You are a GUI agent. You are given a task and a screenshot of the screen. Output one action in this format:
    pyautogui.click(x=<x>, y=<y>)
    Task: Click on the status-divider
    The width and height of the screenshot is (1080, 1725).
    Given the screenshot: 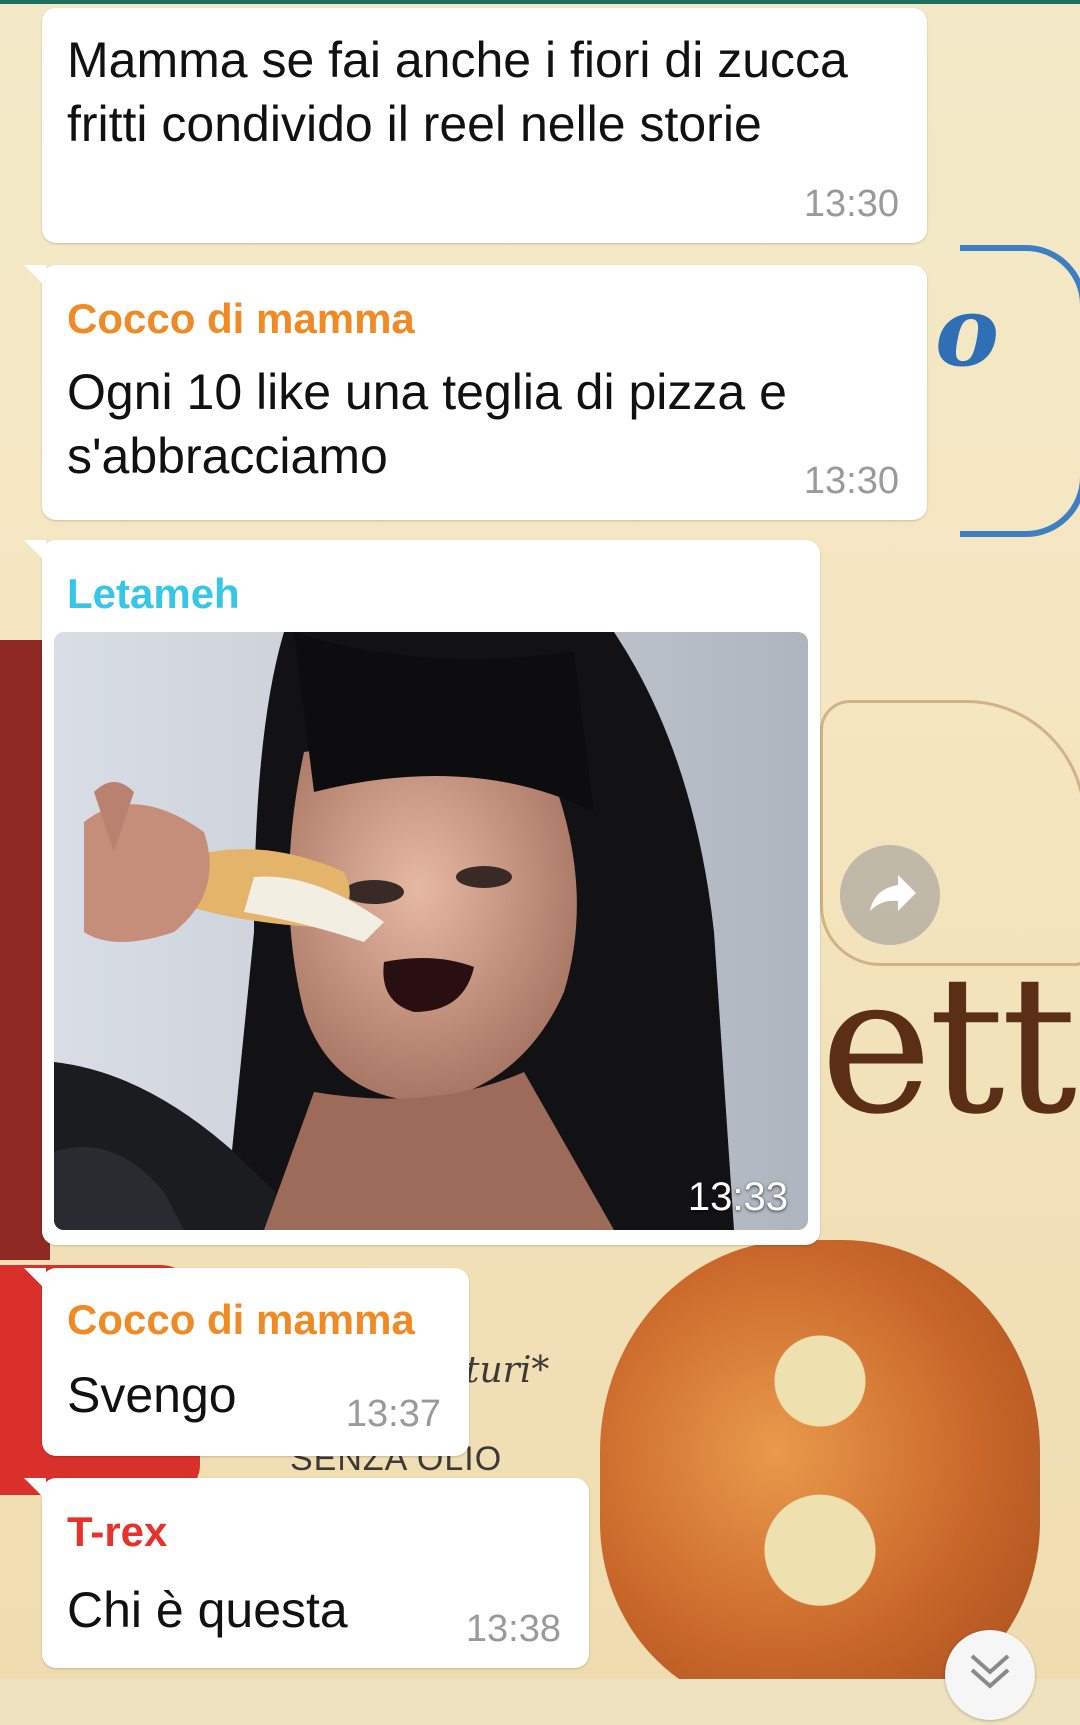 What is the action you would take?
    pyautogui.click(x=540, y=2)
    